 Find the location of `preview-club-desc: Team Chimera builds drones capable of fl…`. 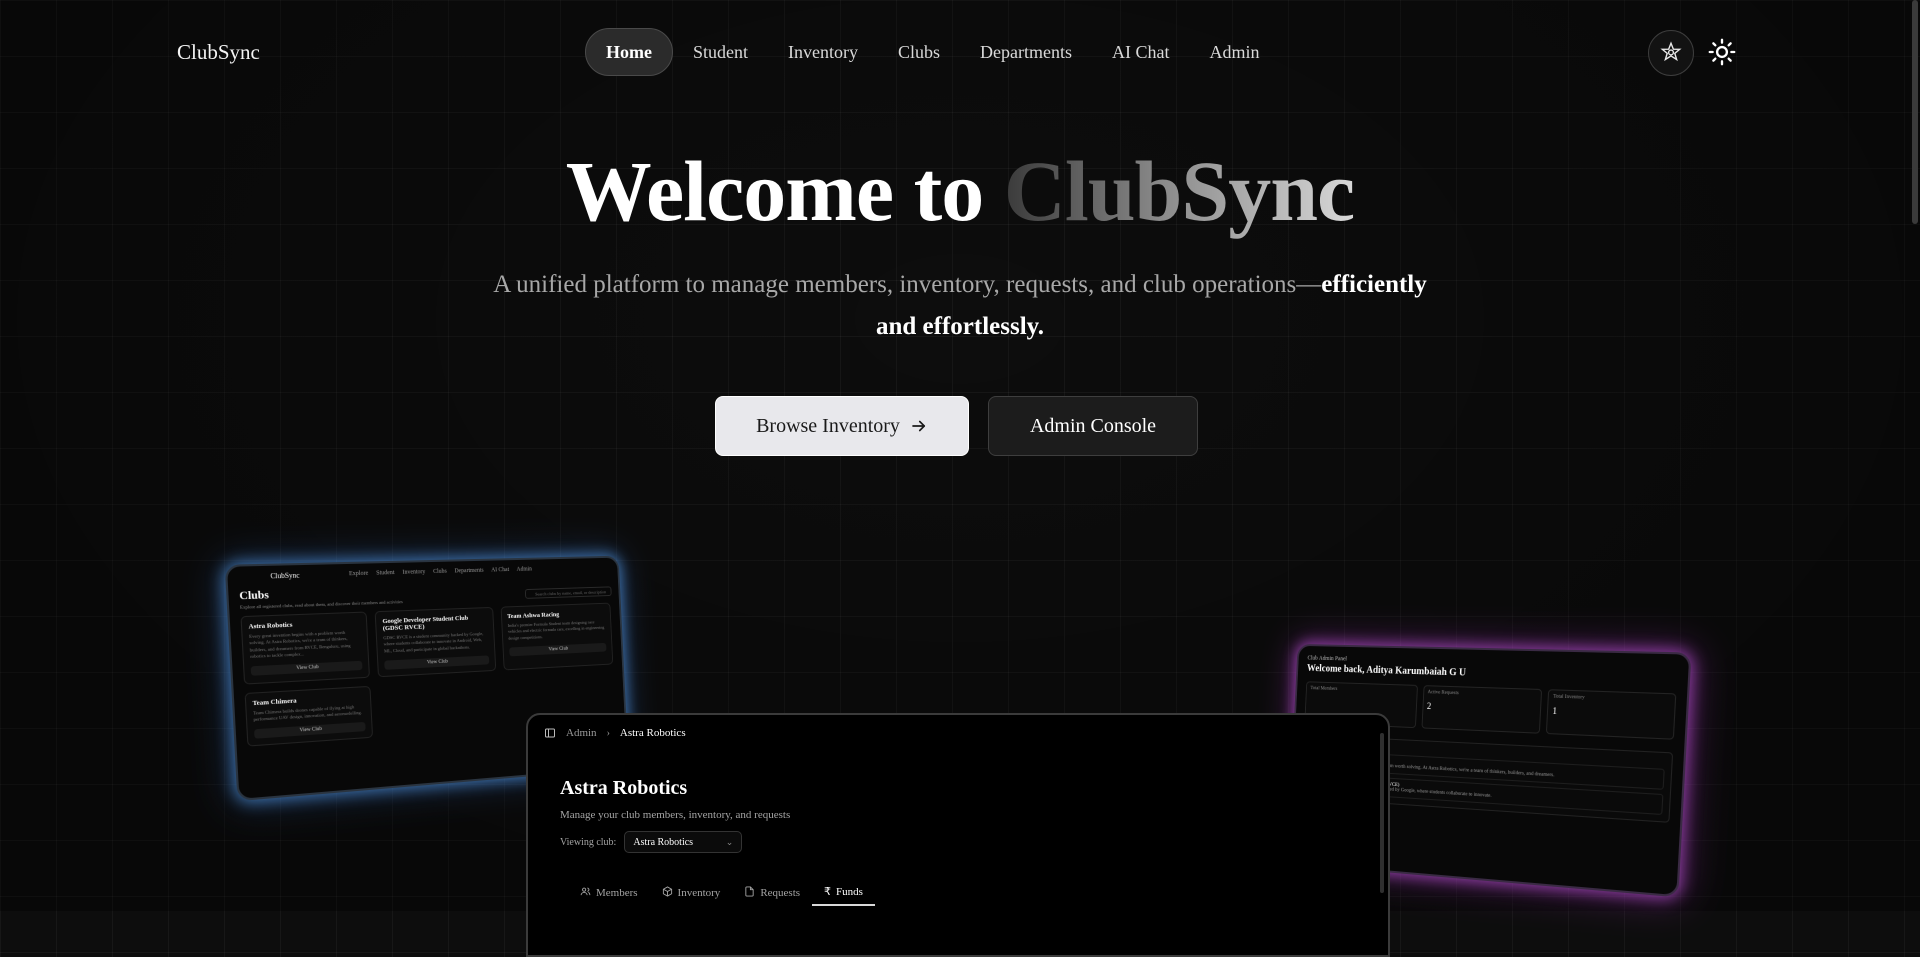

preview-club-desc: Team Chimera builds drones capable of fl… is located at coordinates (308, 713).